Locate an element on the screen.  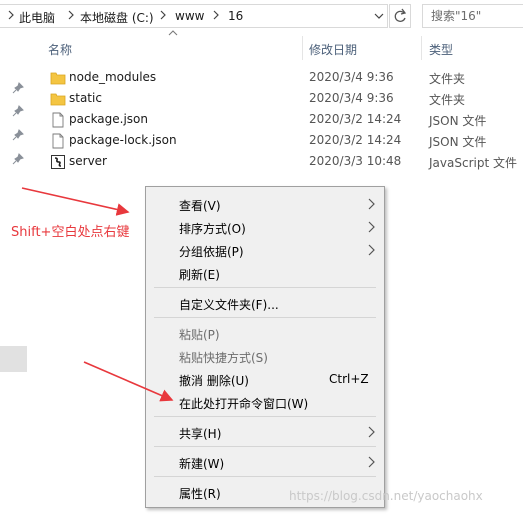
watermark: https://blog.csdn.net/yaochaohx is located at coordinates (386, 496).